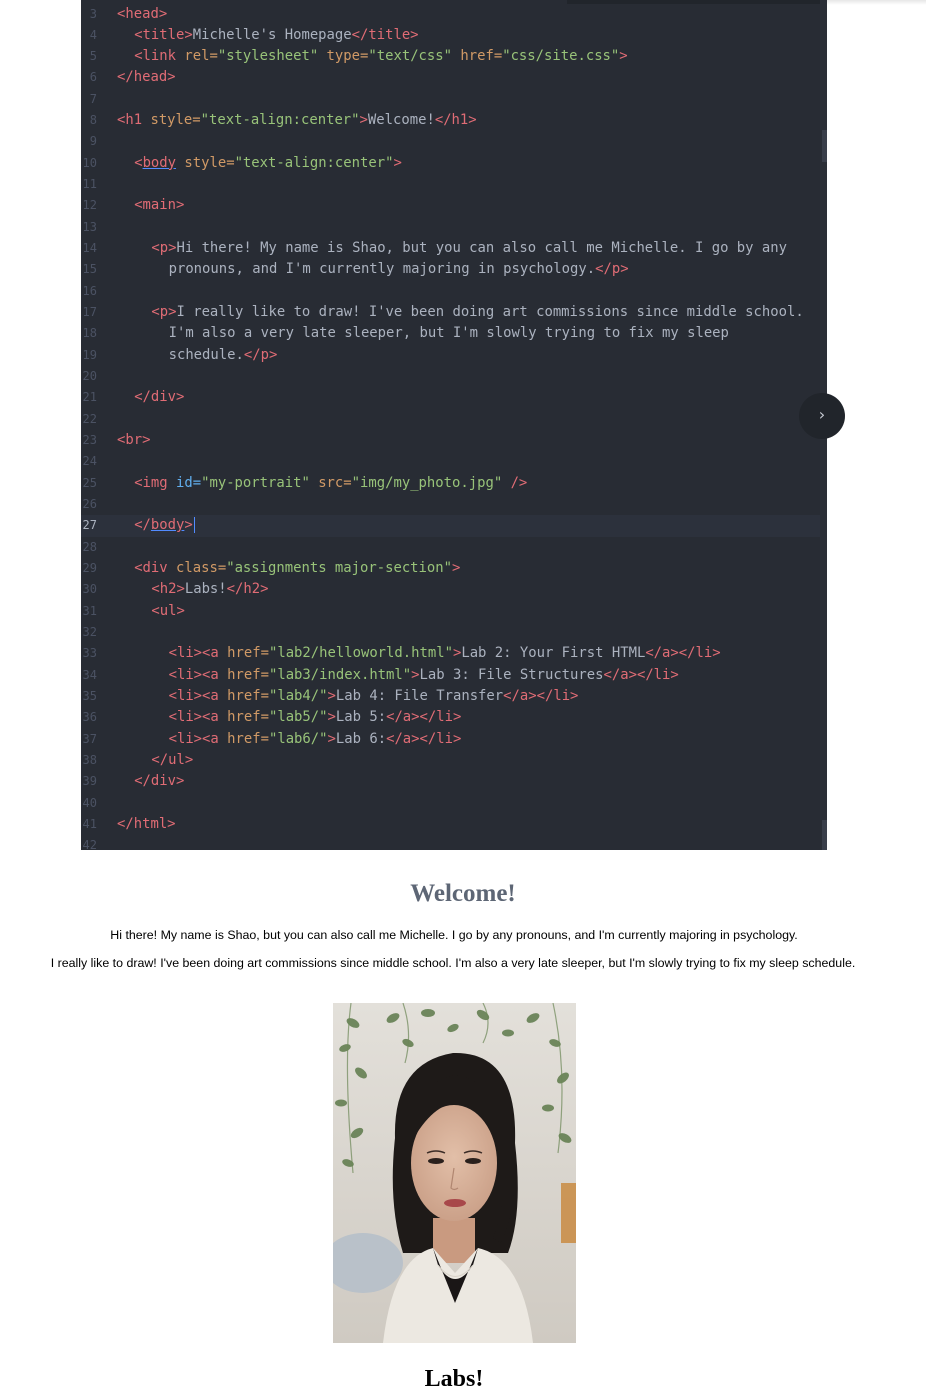 This screenshot has width=926, height=1398. I want to click on code-text: <h2>Labs!</h2>, so click(210, 589).